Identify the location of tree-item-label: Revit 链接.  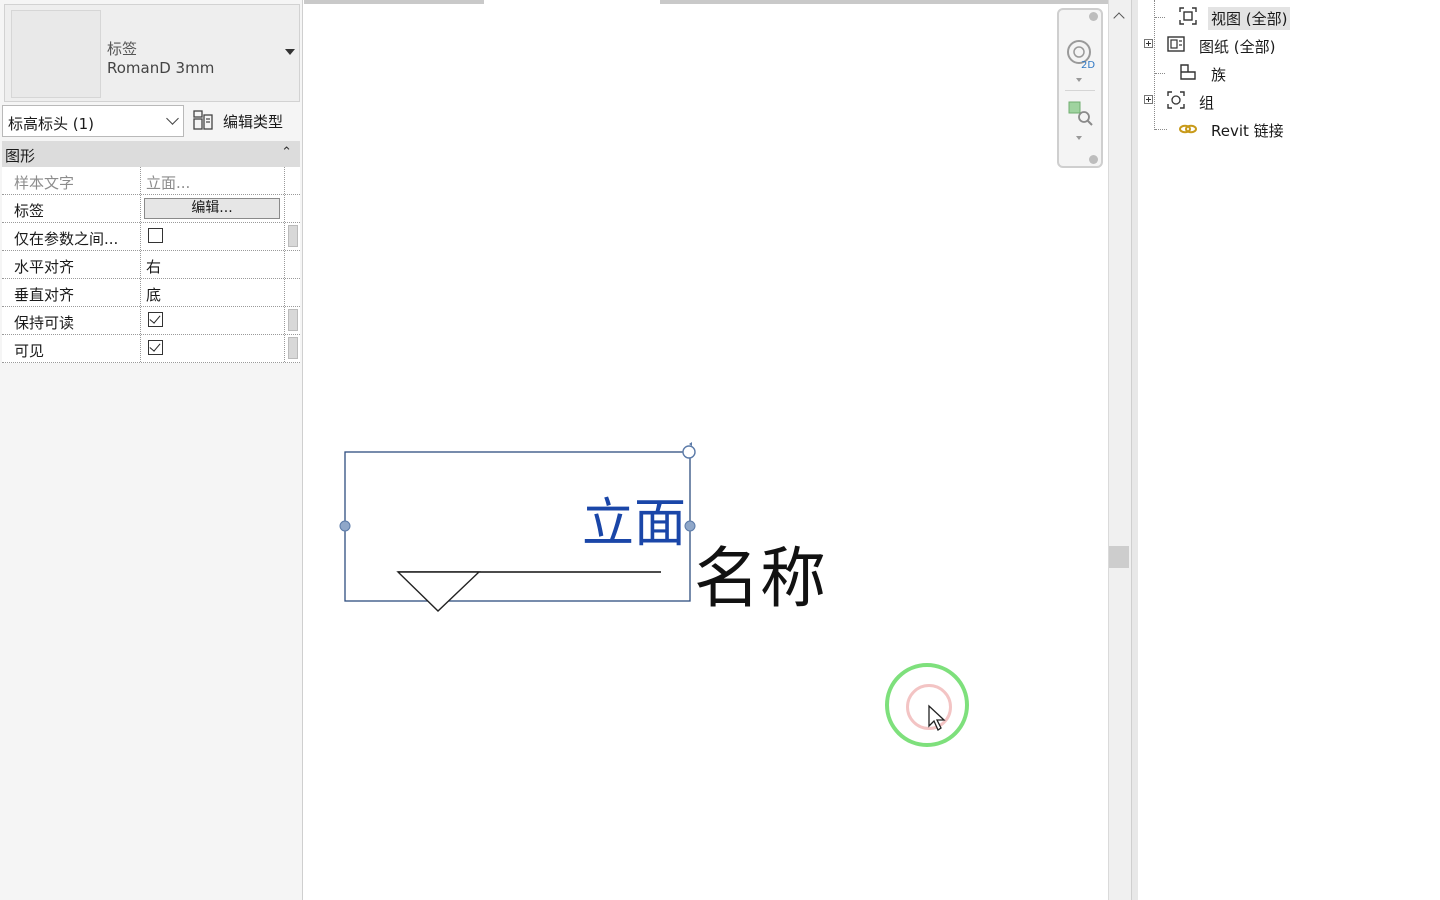
(1247, 131).